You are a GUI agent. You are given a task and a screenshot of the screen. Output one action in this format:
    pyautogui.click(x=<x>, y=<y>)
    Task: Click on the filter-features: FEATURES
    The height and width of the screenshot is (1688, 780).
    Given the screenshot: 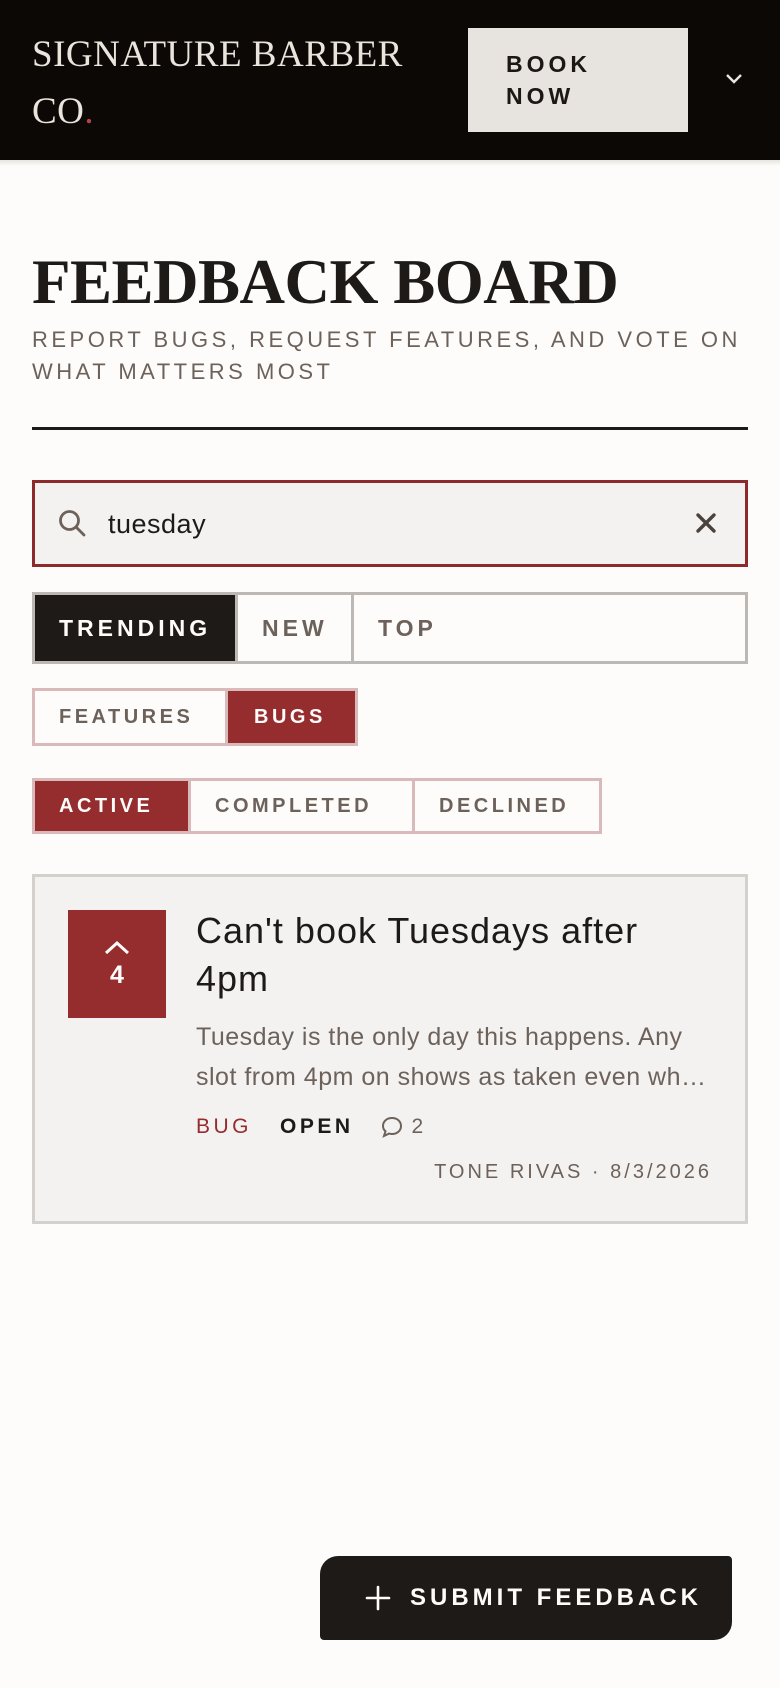 What is the action you would take?
    pyautogui.click(x=131, y=717)
    